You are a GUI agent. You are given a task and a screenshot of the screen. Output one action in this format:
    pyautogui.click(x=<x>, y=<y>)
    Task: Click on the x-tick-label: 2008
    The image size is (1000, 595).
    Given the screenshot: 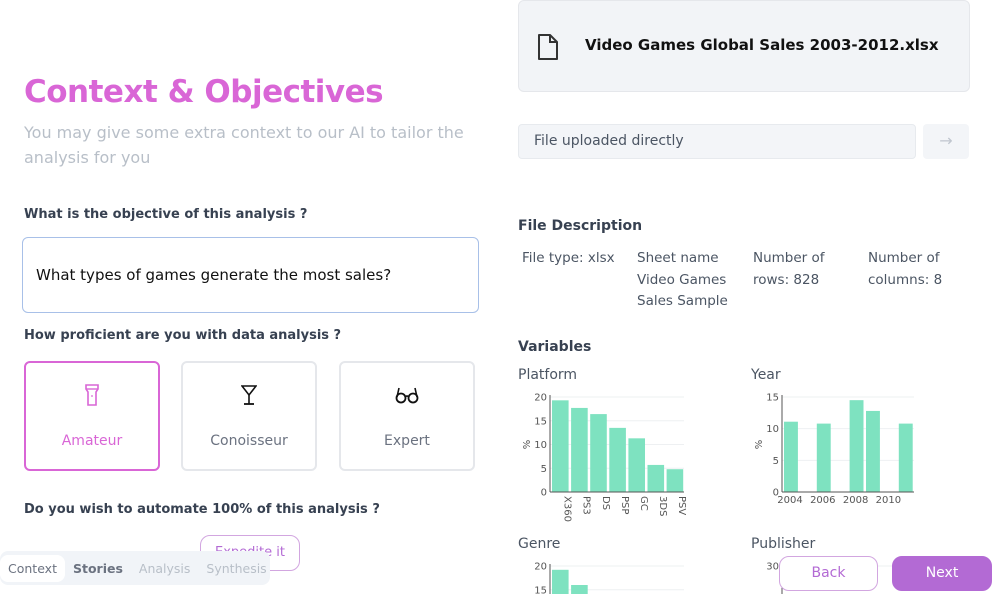 What is the action you would take?
    pyautogui.click(x=855, y=500)
    